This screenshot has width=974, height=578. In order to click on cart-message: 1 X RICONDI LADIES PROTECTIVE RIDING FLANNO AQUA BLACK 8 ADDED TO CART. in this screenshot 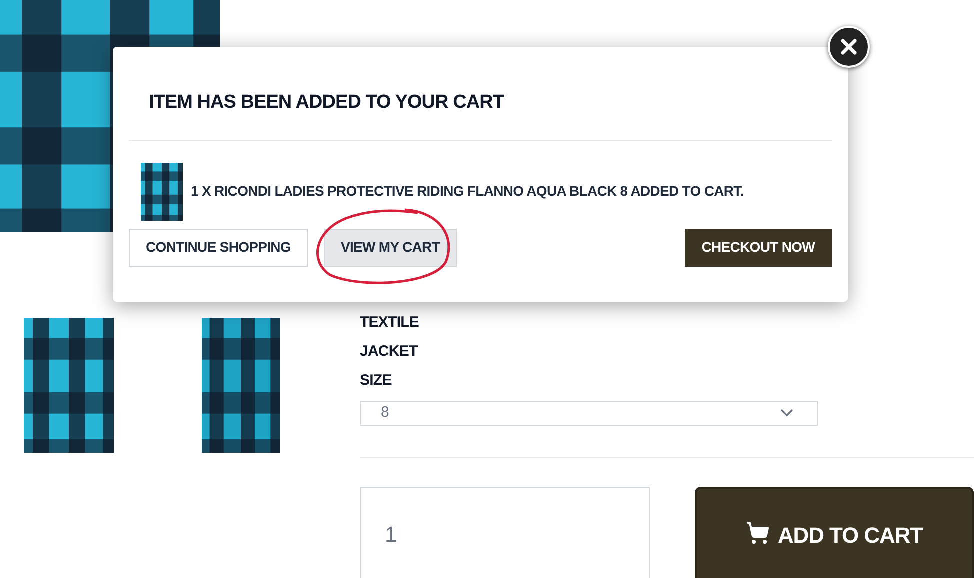, I will do `click(467, 191)`.